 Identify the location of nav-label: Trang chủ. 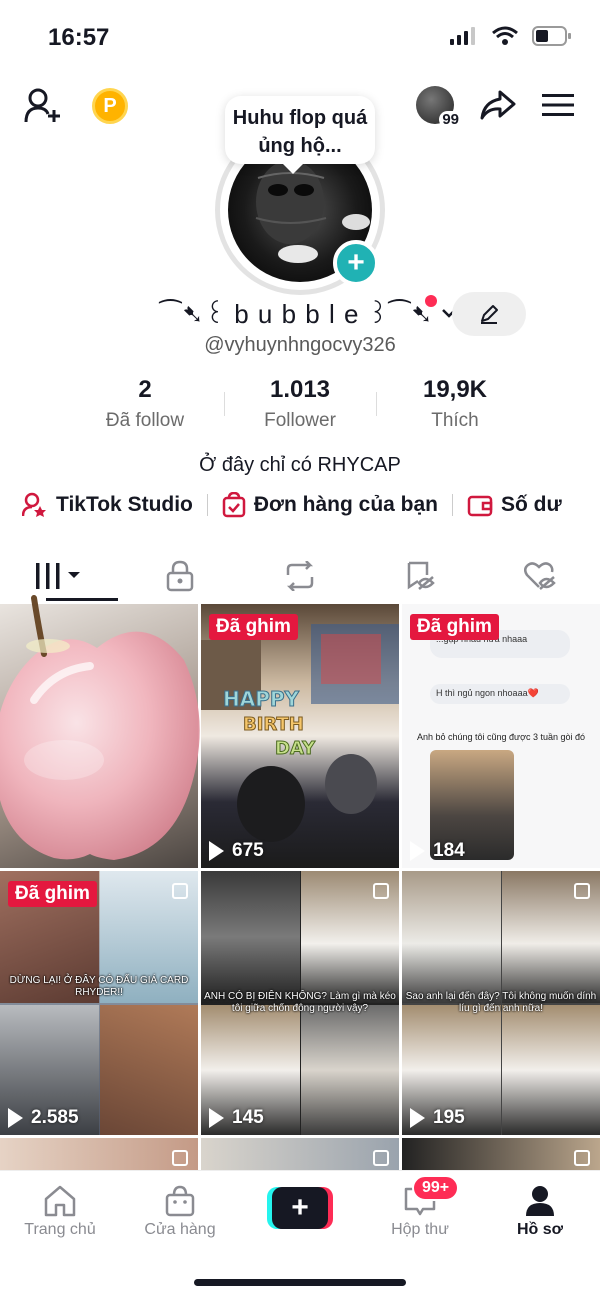
(60, 1229).